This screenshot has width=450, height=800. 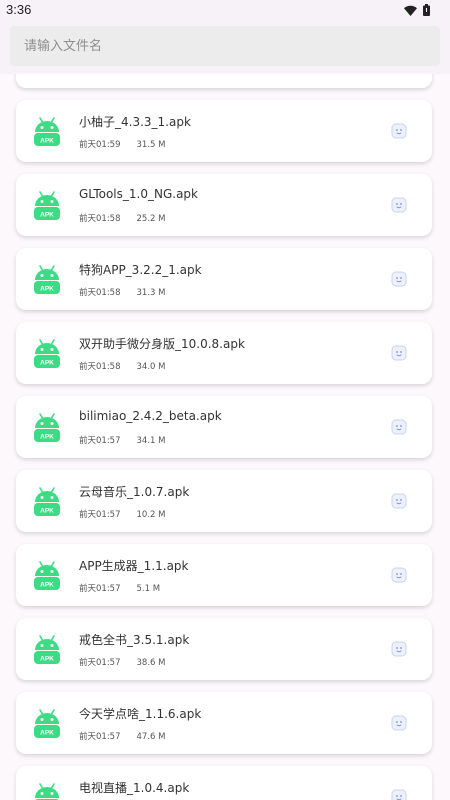 What do you see at coordinates (150, 416) in the screenshot?
I see `file-name: bilimiao_2.4.2_beta.apk` at bounding box center [150, 416].